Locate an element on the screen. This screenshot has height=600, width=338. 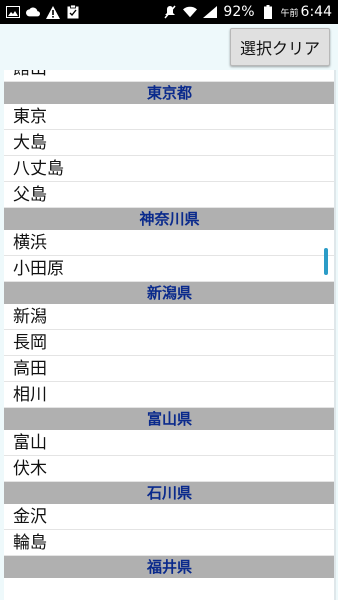
clipboard-icon is located at coordinates (73, 12).